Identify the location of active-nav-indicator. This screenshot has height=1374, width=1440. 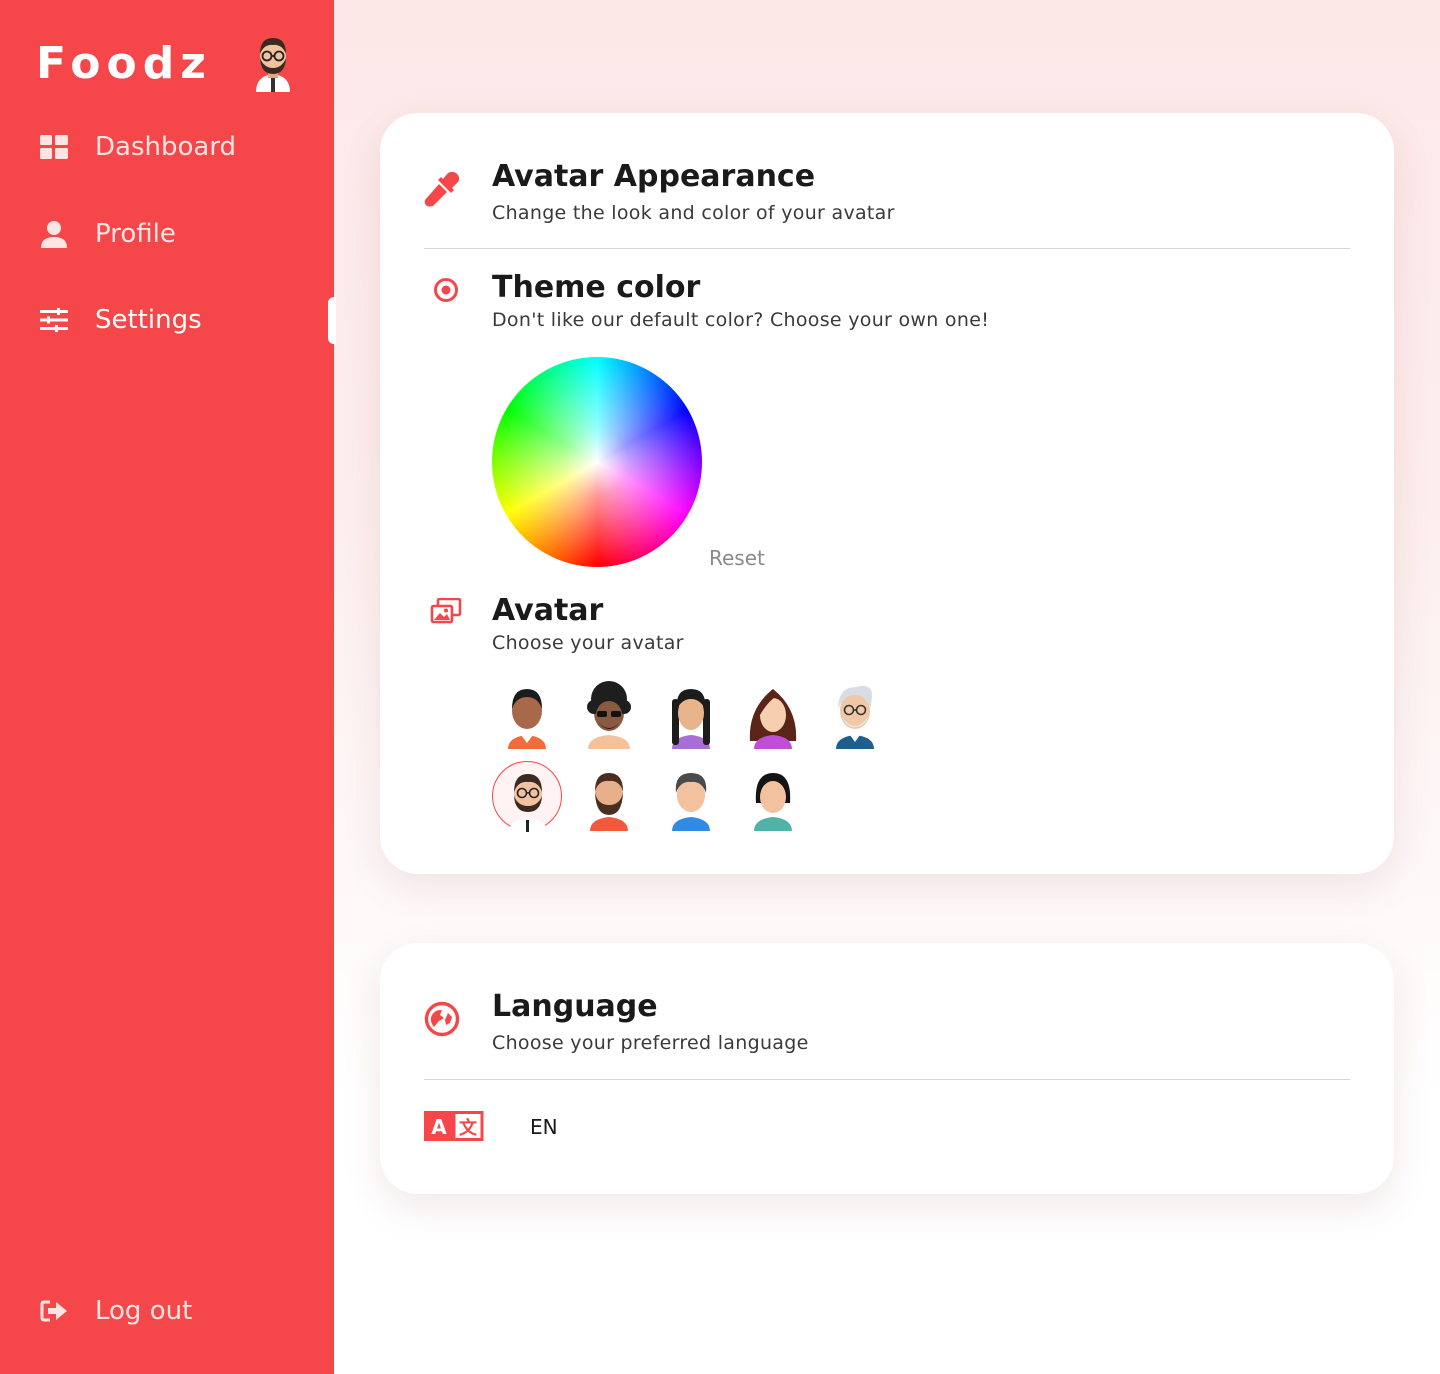
(332, 320).